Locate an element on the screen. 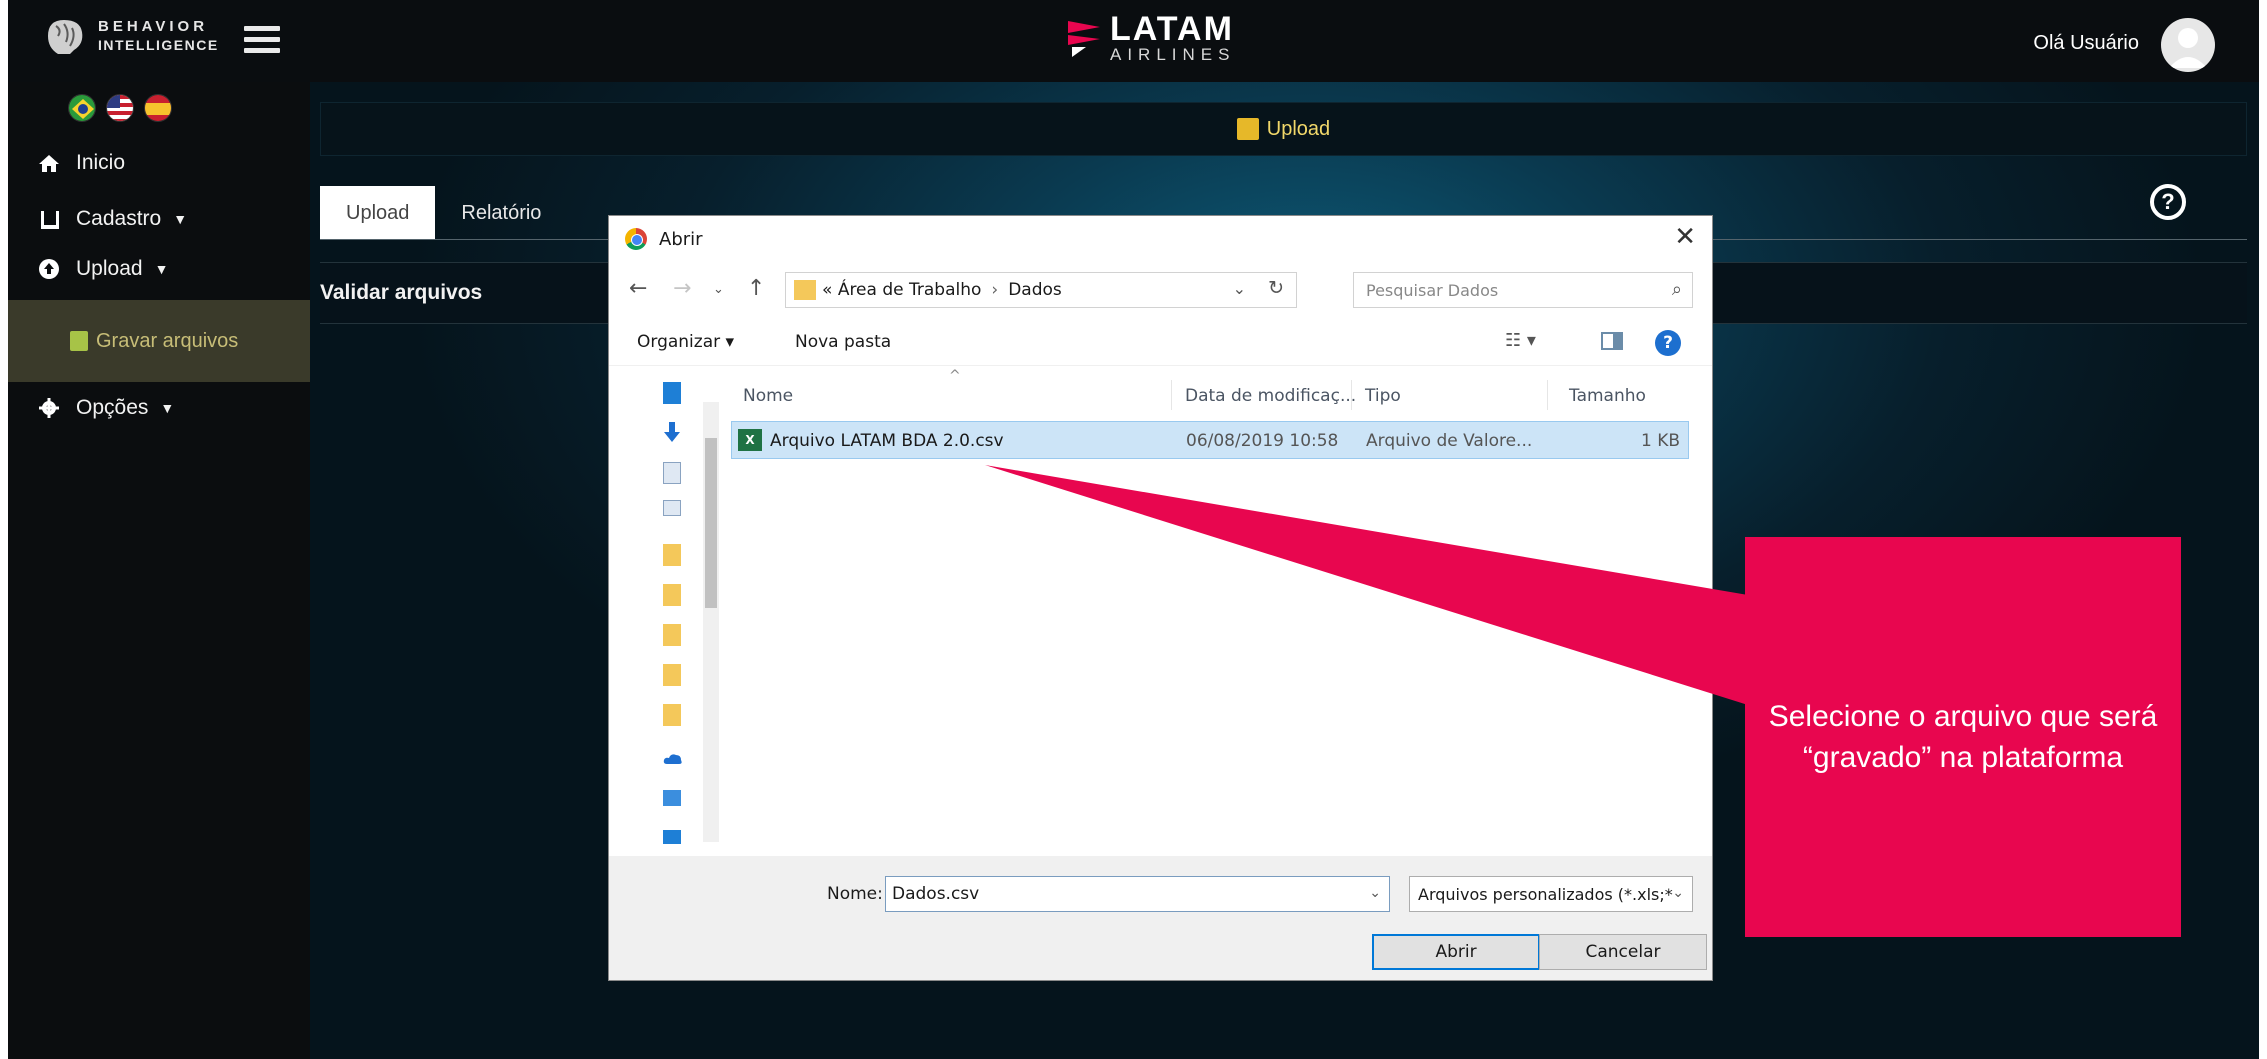  breadcrumb-root: « is located at coordinates (827, 290).